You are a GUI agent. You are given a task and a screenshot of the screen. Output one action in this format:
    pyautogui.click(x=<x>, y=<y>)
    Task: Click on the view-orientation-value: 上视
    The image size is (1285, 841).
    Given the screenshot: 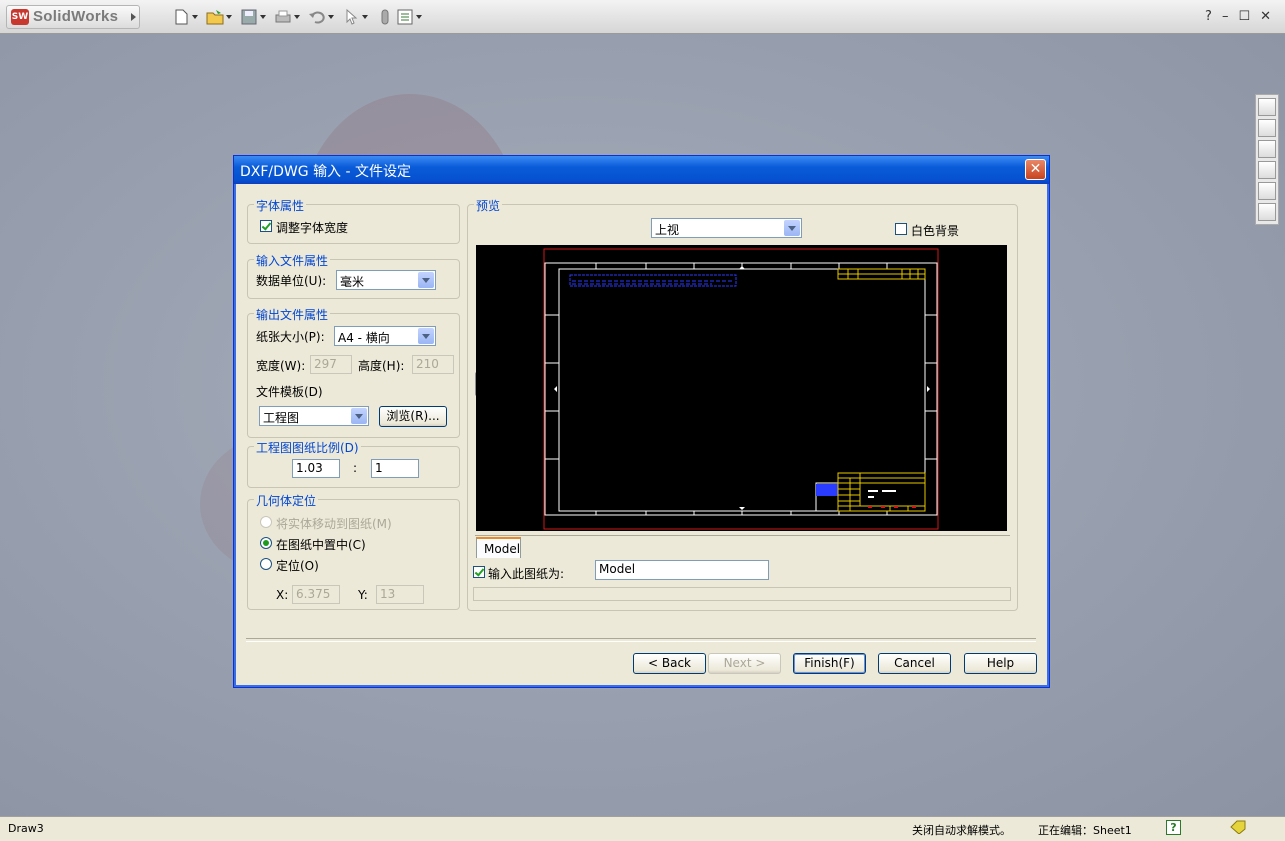 What is the action you would take?
    pyautogui.click(x=667, y=230)
    